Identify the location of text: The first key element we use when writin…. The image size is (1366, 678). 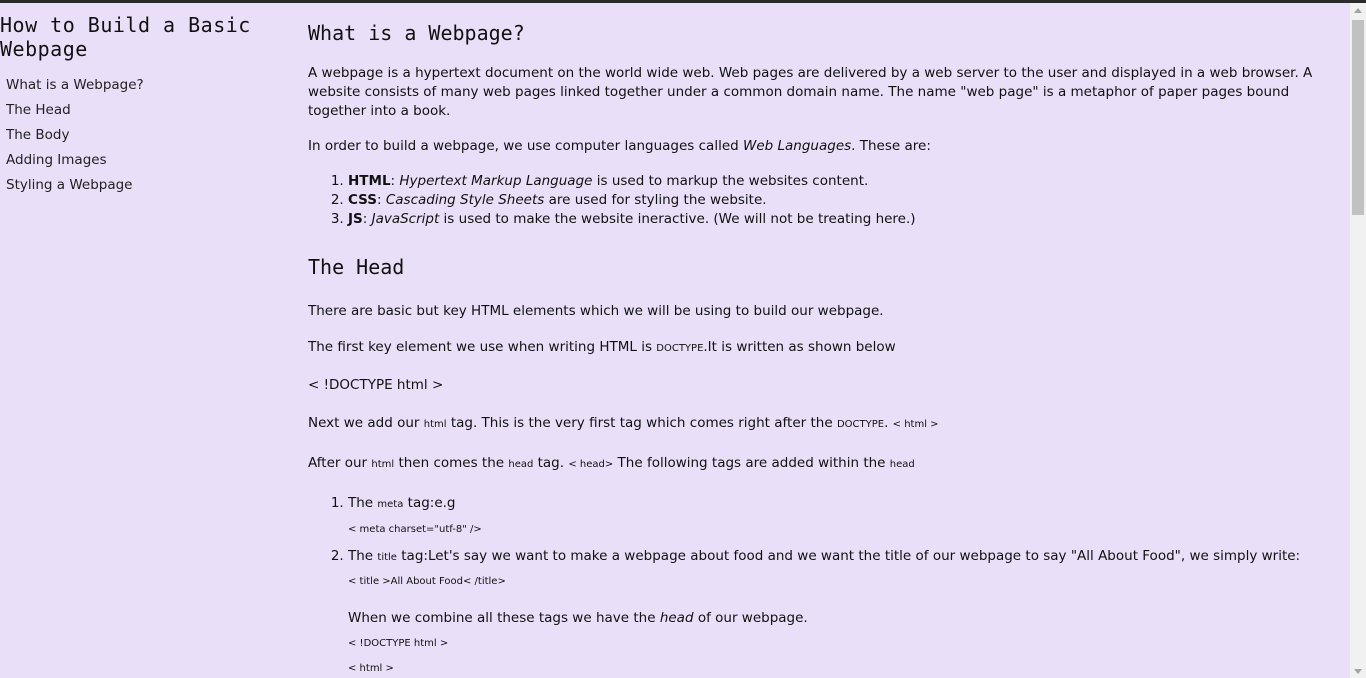
(482, 347).